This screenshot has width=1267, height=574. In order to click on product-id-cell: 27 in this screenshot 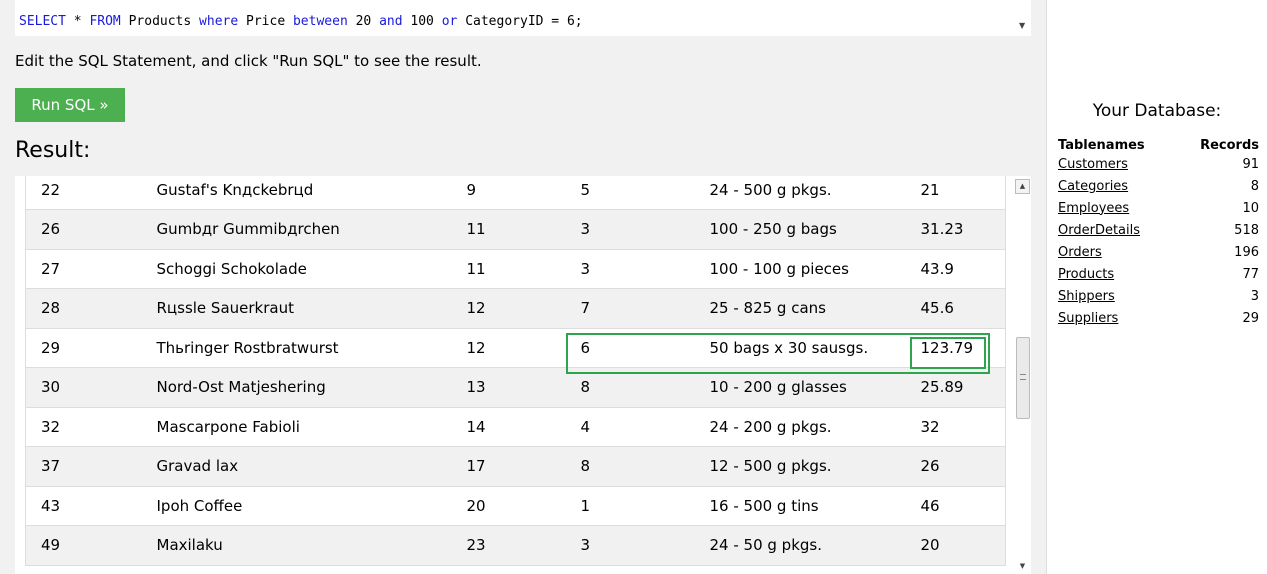, I will do `click(83, 269)`.